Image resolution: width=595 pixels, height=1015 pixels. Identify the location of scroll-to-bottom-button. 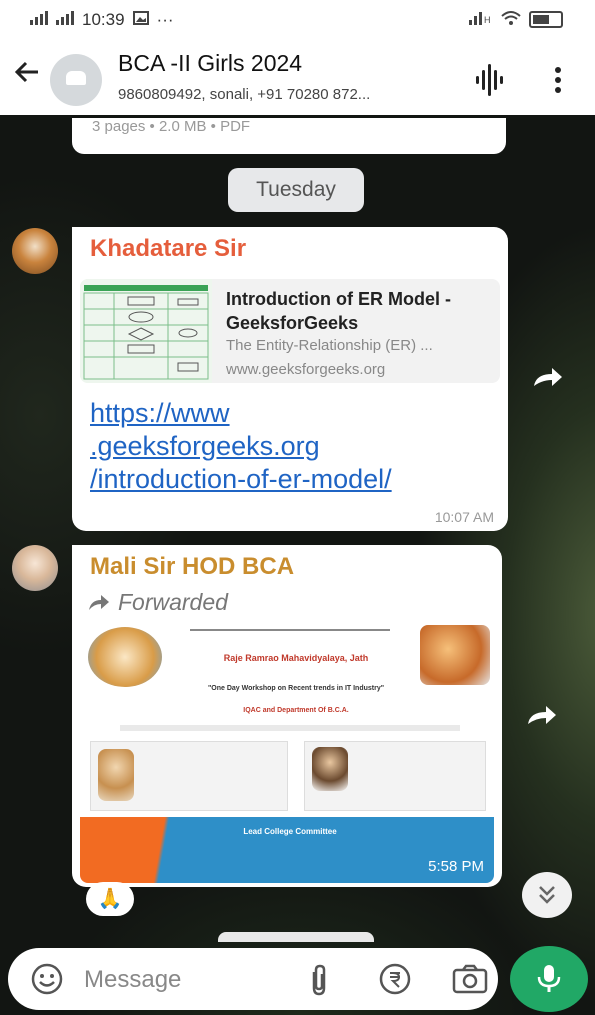
(547, 895).